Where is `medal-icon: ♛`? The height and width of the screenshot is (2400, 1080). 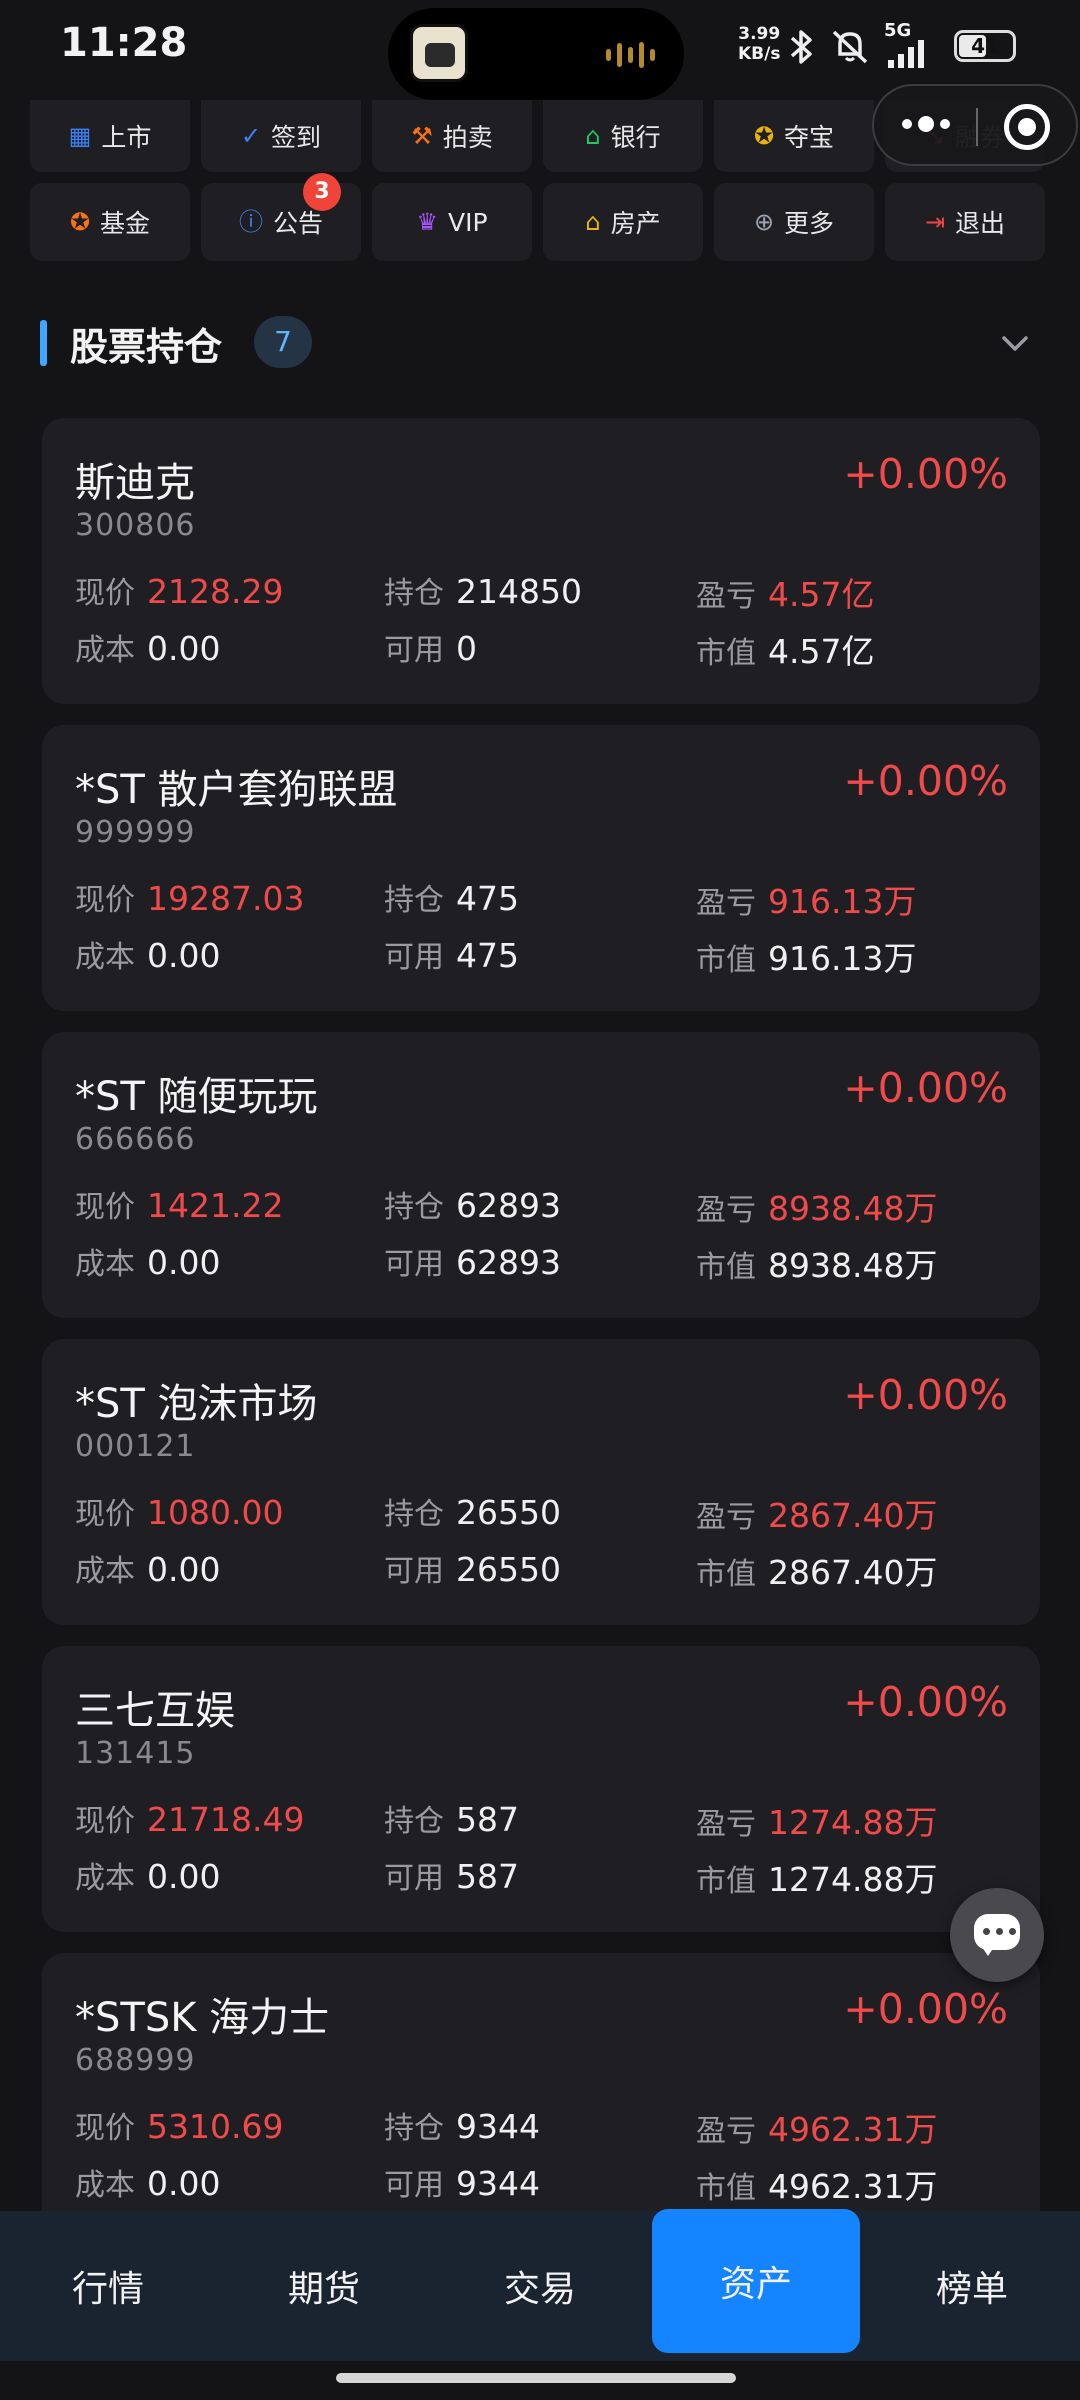 medal-icon: ♛ is located at coordinates (427, 222).